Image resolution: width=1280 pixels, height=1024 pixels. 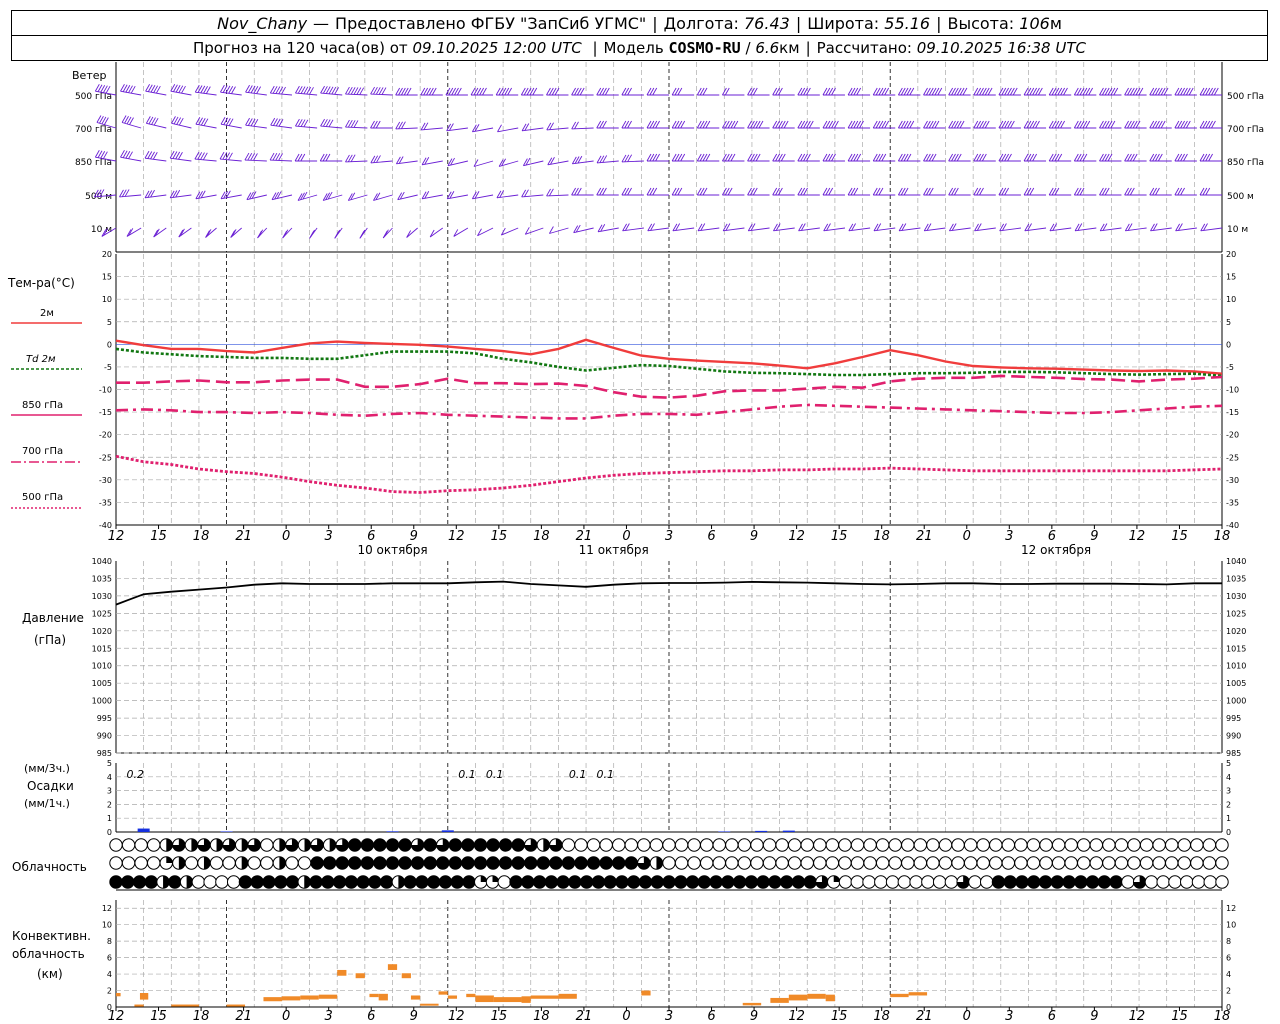 What do you see at coordinates (881, 1016) in the screenshot?
I see `hour-label-bottom: 18` at bounding box center [881, 1016].